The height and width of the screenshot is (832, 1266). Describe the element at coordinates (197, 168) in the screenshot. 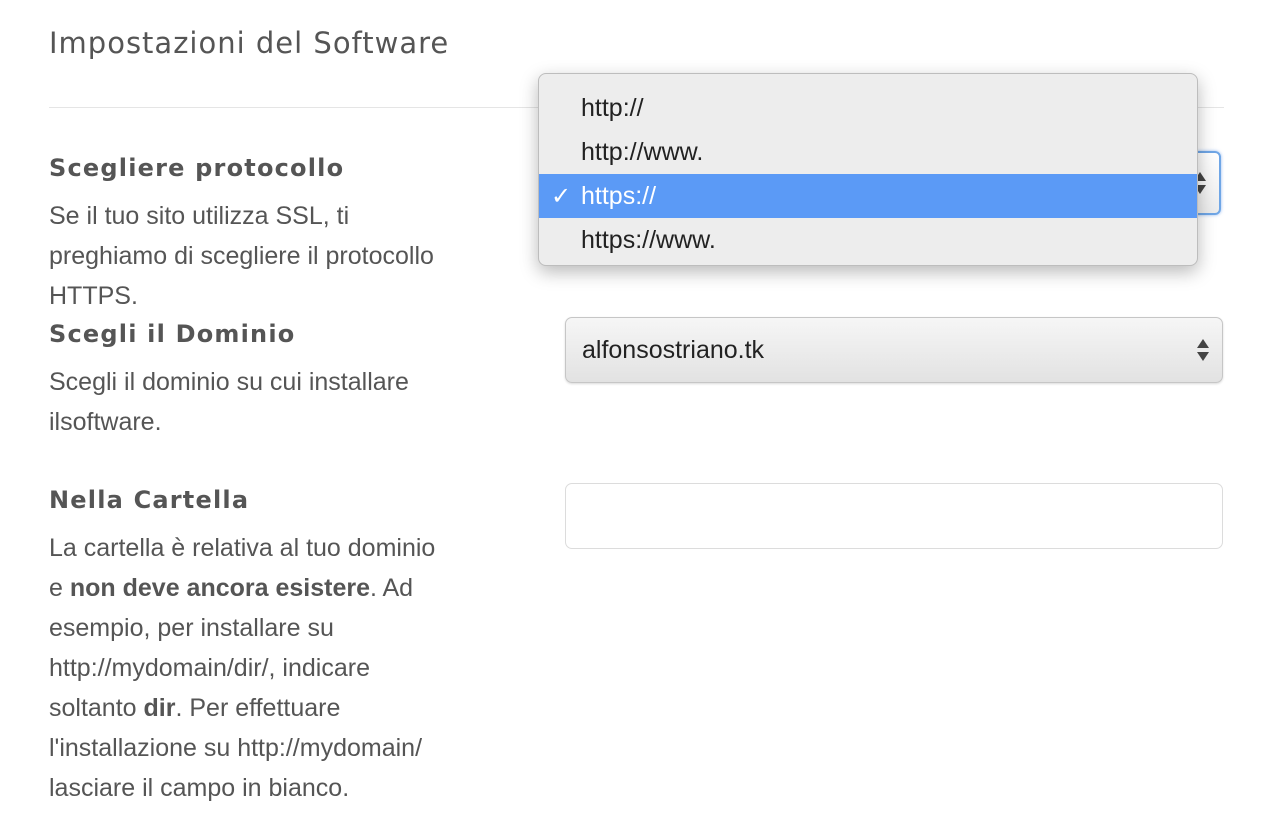

I see `protocol-label: Scegliere protocollo` at that location.